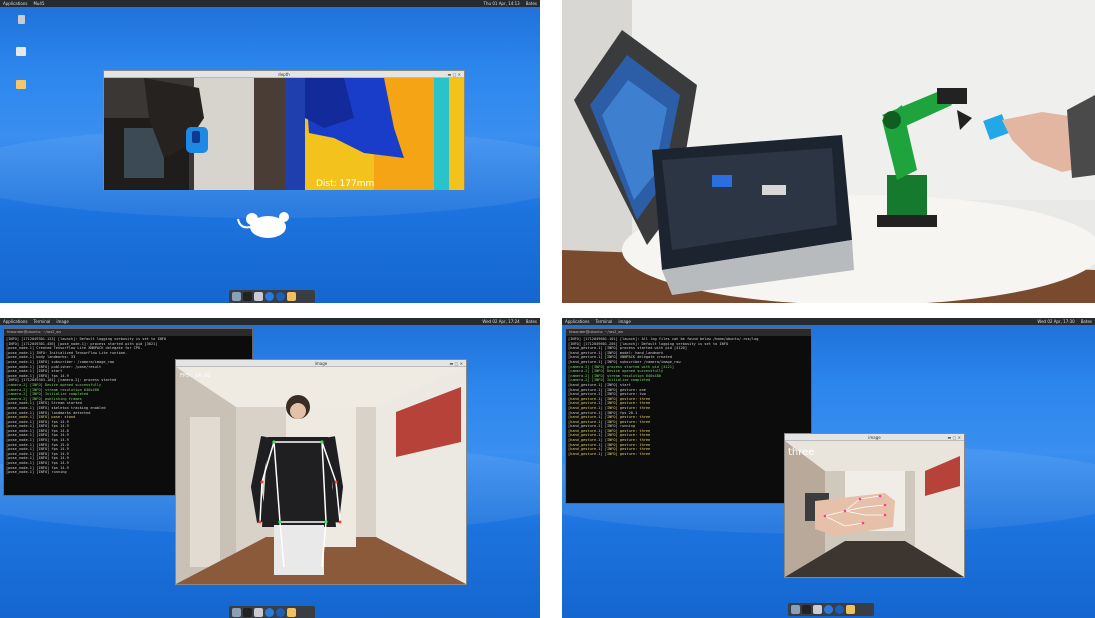 This screenshot has height=618, width=1095. What do you see at coordinates (21, 22) in the screenshot?
I see `trash-icon` at bounding box center [21, 22].